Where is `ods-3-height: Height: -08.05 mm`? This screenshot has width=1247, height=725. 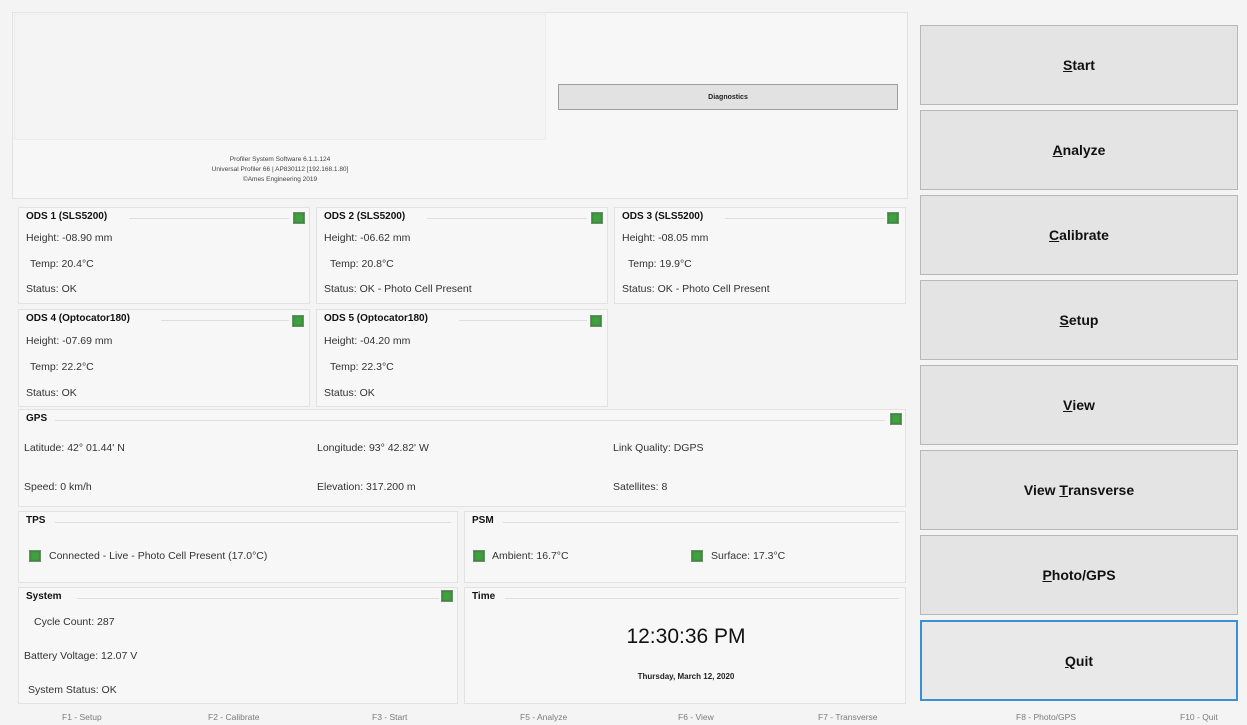
ods-3-height: Height: -08.05 mm is located at coordinates (665, 238).